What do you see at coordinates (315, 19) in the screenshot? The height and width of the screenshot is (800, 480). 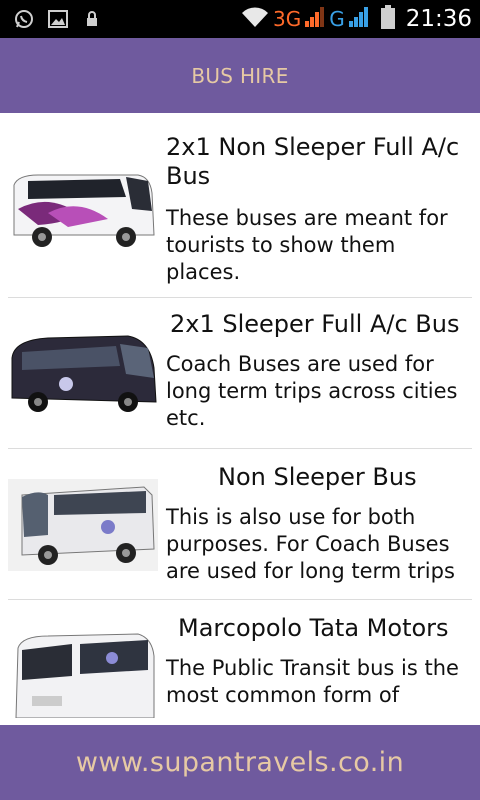 I see `signal-3g-icon` at bounding box center [315, 19].